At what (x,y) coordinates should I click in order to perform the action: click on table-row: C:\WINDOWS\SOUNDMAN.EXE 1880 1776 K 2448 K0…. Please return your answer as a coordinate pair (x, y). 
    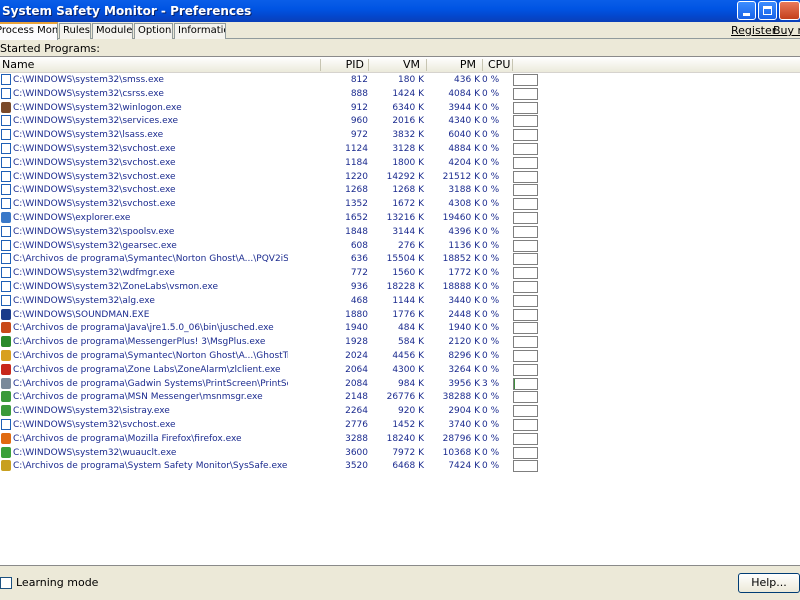
    Looking at the image, I should click on (400, 315).